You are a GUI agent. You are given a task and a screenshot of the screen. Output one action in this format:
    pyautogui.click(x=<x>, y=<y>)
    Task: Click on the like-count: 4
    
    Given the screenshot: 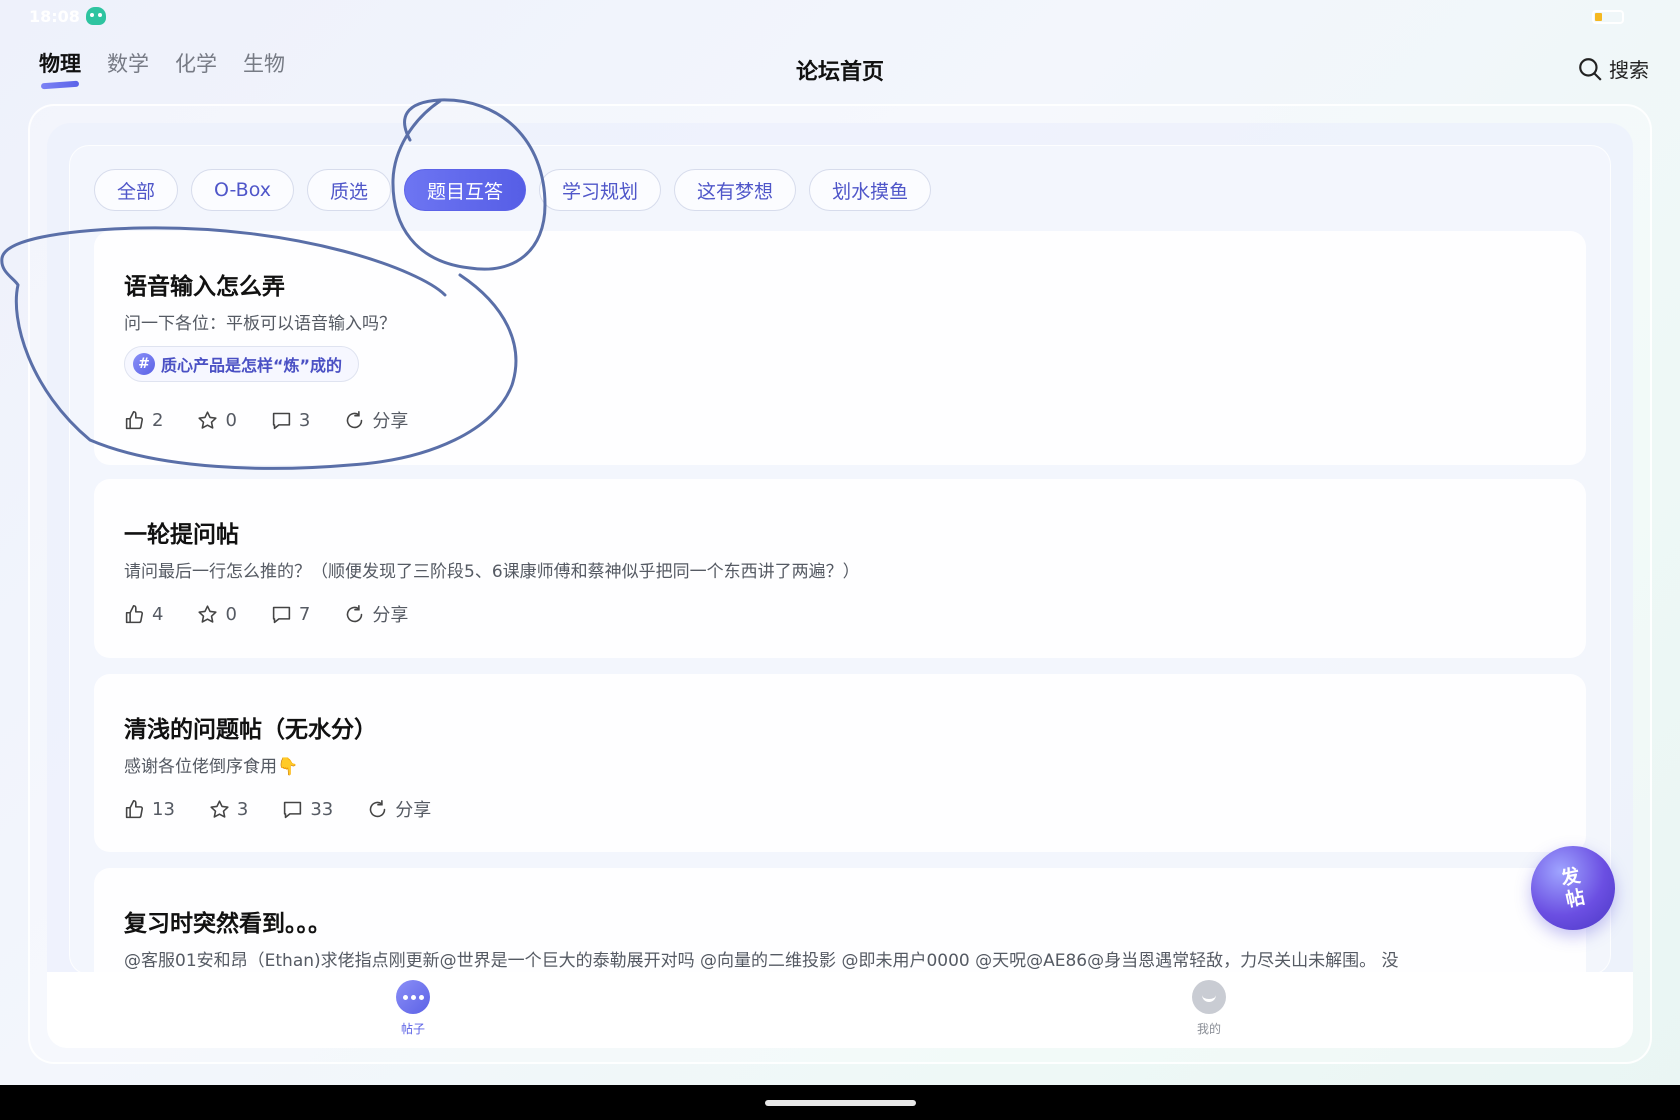 What is the action you would take?
    pyautogui.click(x=158, y=614)
    